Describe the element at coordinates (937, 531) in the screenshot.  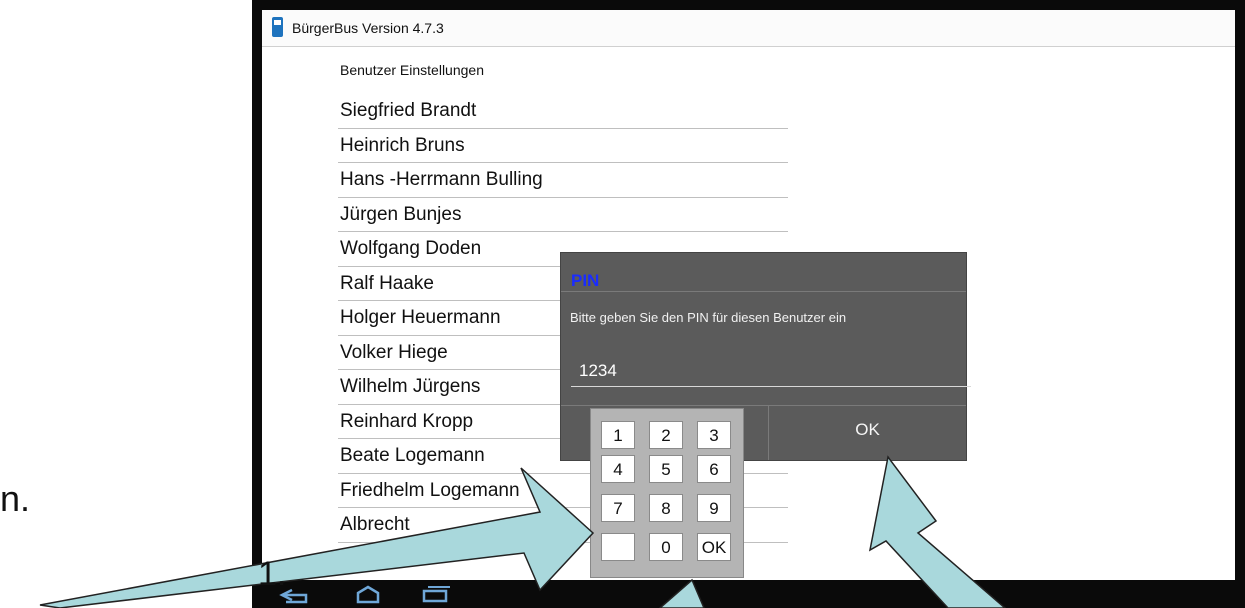
I see `arrow-three` at that location.